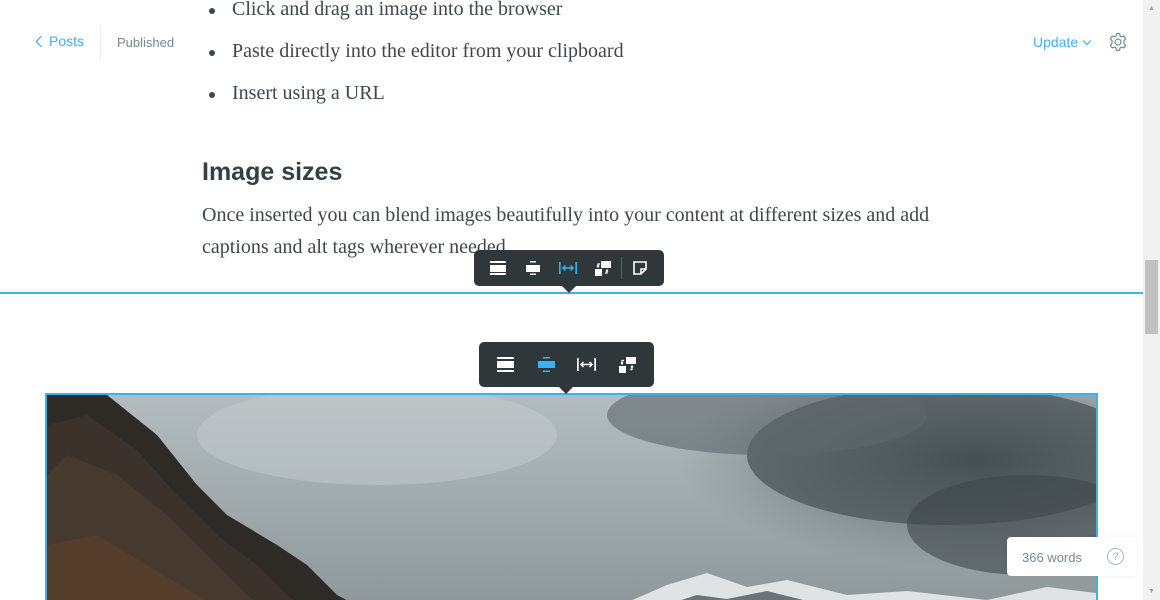 The width and height of the screenshot is (1160, 600). I want to click on vertical-scrollbar: ▲ ▼, so click(1151, 300).